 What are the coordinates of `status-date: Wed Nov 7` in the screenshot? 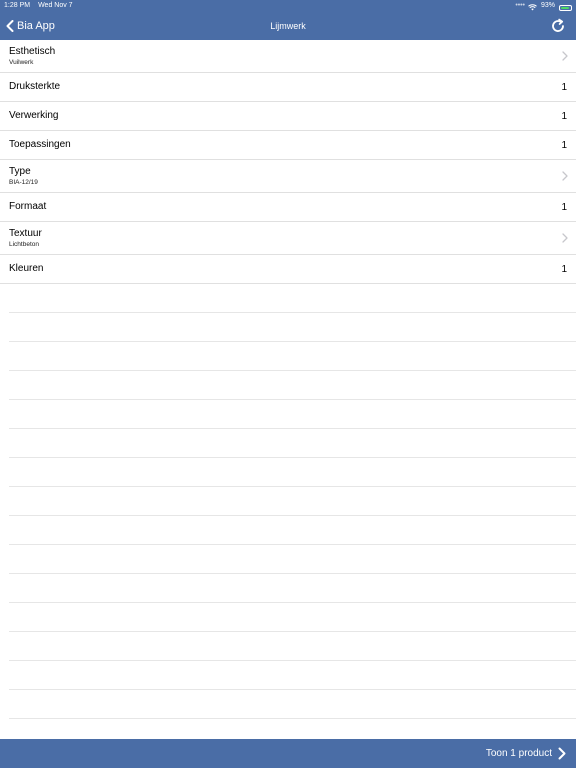 It's located at (55, 5).